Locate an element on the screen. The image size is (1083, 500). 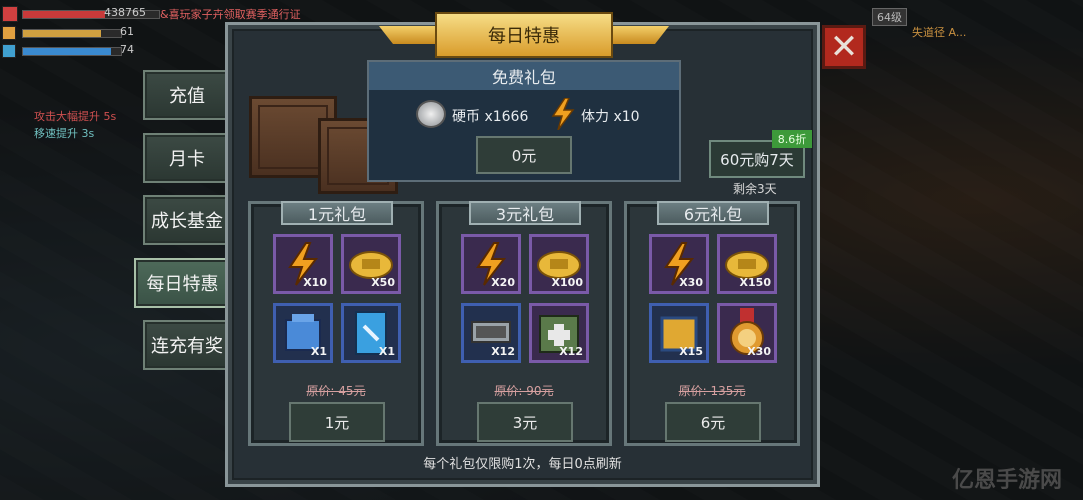
stamina-bolt-icon is located at coordinates (563, 114).